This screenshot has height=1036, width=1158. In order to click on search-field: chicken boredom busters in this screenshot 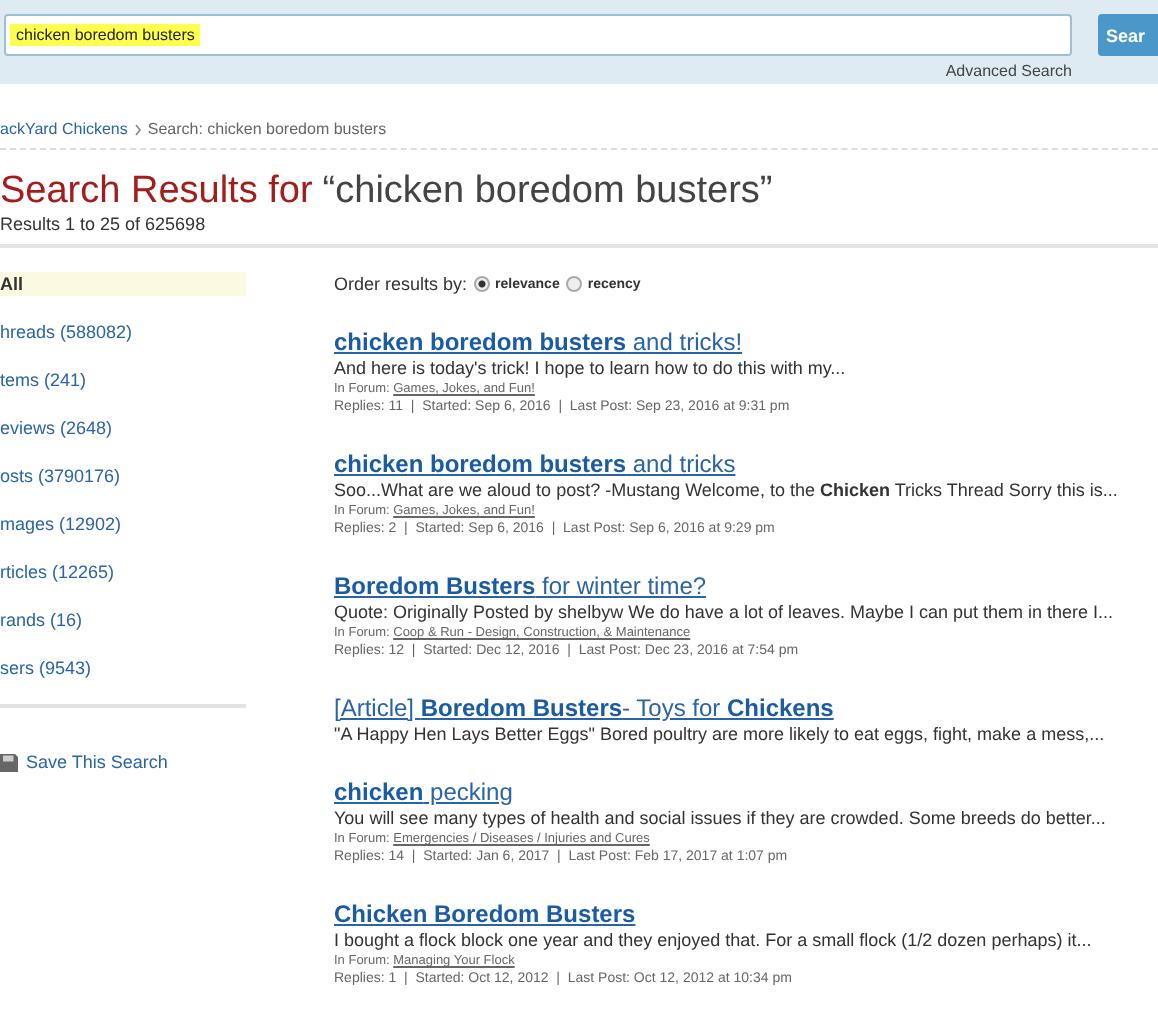, I will do `click(538, 35)`.